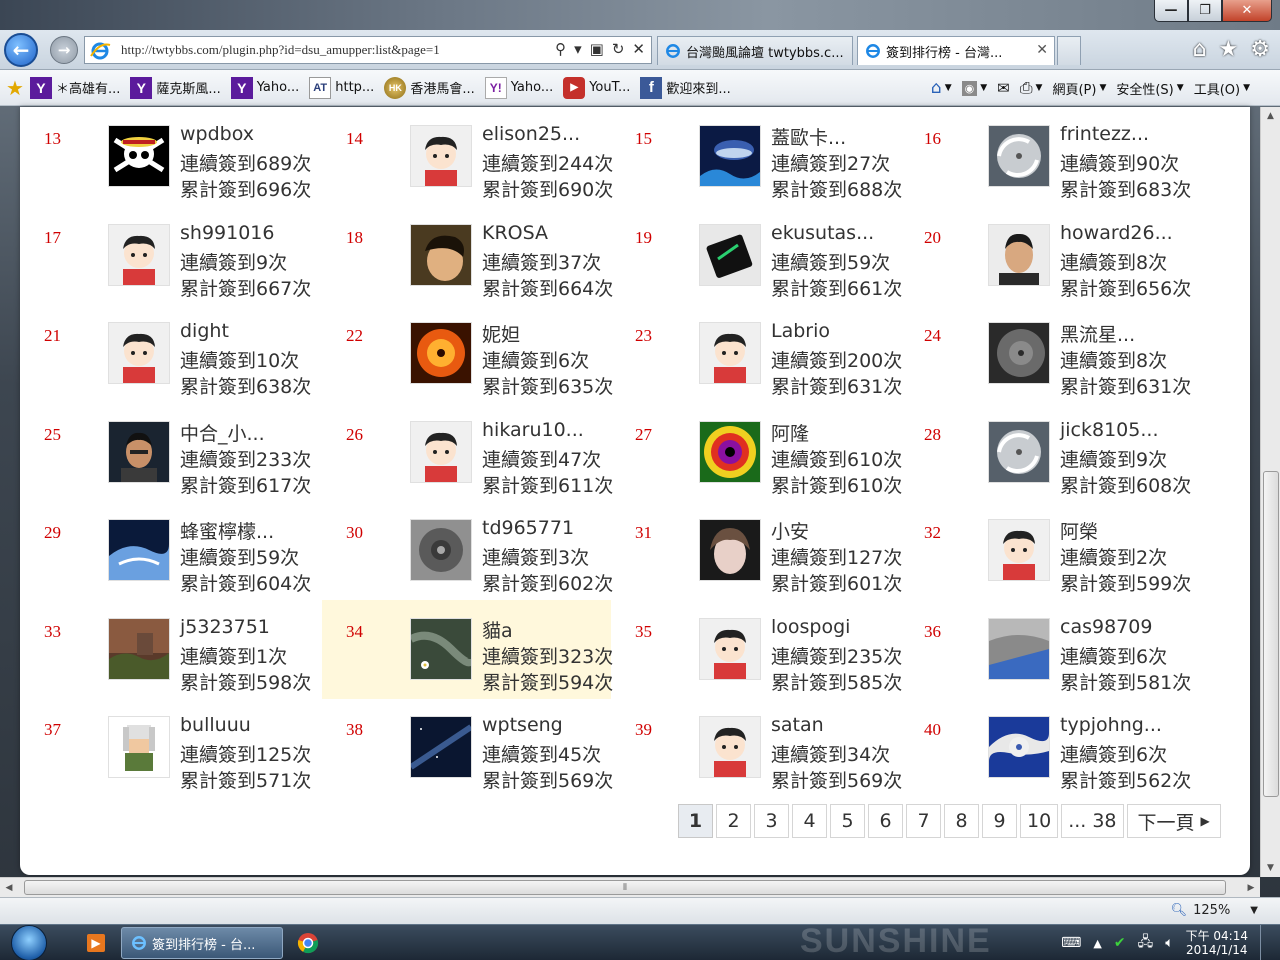  Describe the element at coordinates (695, 821) in the screenshot. I see `page-current: 1` at that location.